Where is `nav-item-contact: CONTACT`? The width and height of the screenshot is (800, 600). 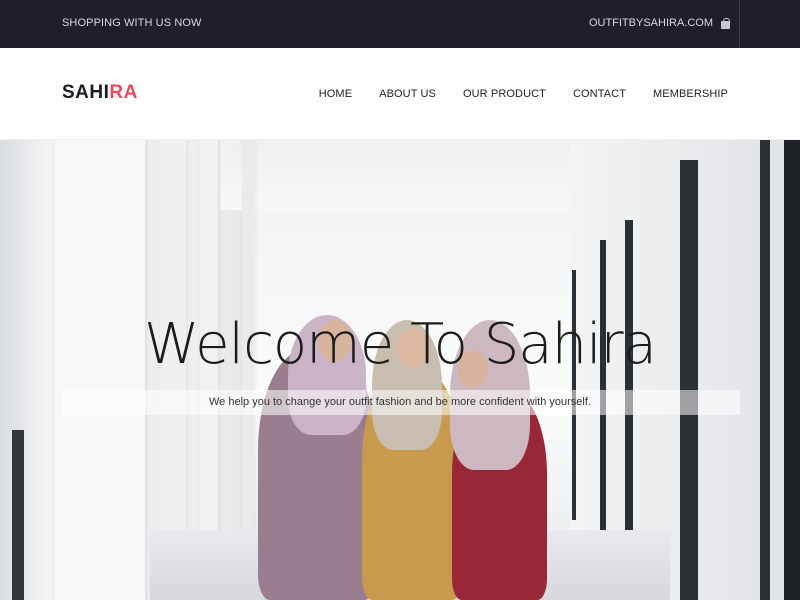 nav-item-contact: CONTACT is located at coordinates (599, 94).